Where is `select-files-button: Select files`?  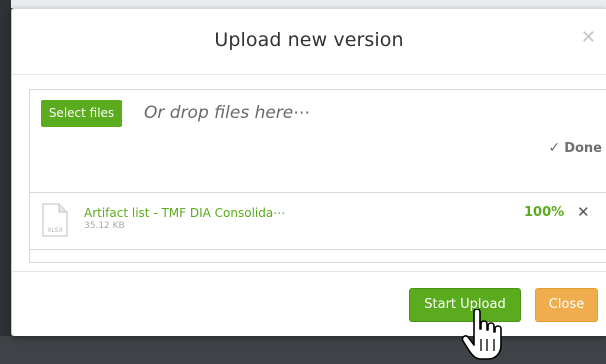
select-files-button: Select files is located at coordinates (81, 113).